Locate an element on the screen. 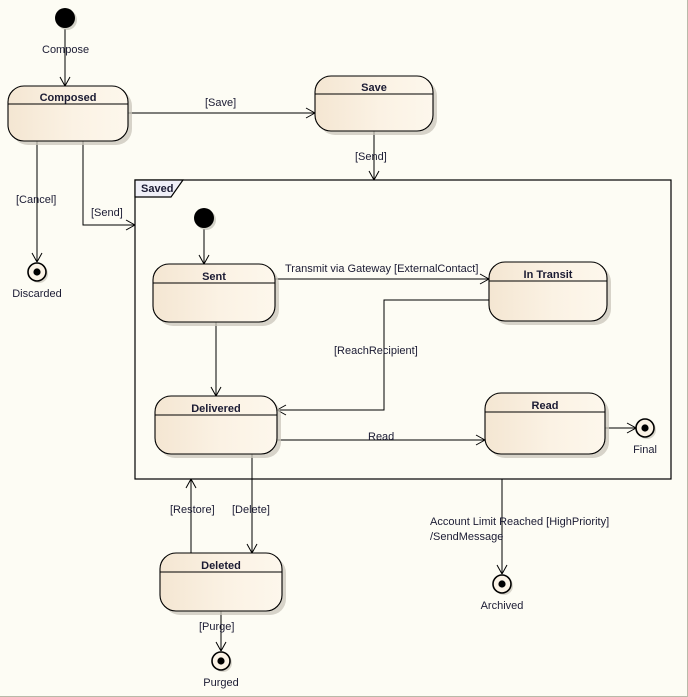 This screenshot has height=697, width=688. state-read-label: Read is located at coordinates (545, 406).